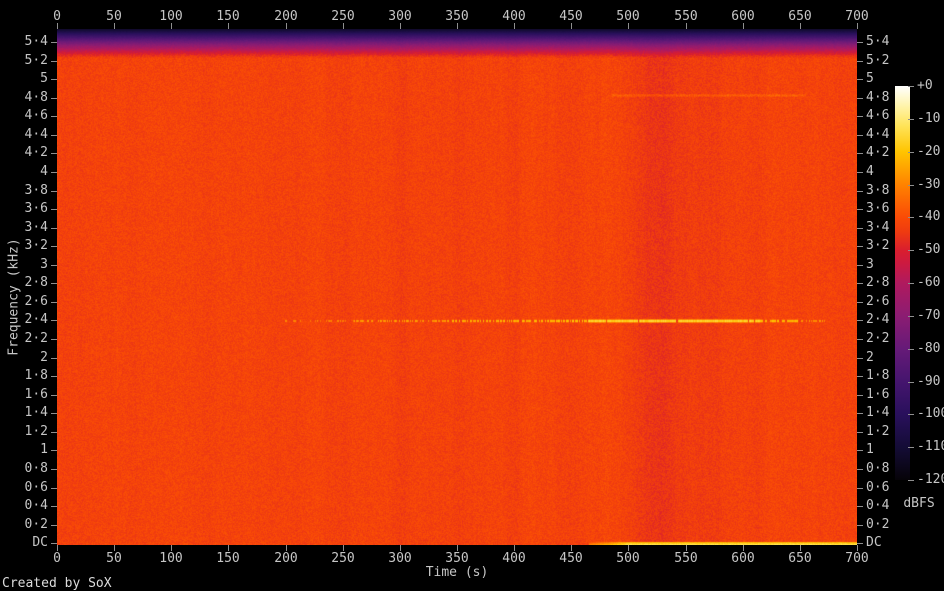 The height and width of the screenshot is (591, 944). What do you see at coordinates (878, 60) in the screenshot?
I see `freq-tick-label: 5·2` at bounding box center [878, 60].